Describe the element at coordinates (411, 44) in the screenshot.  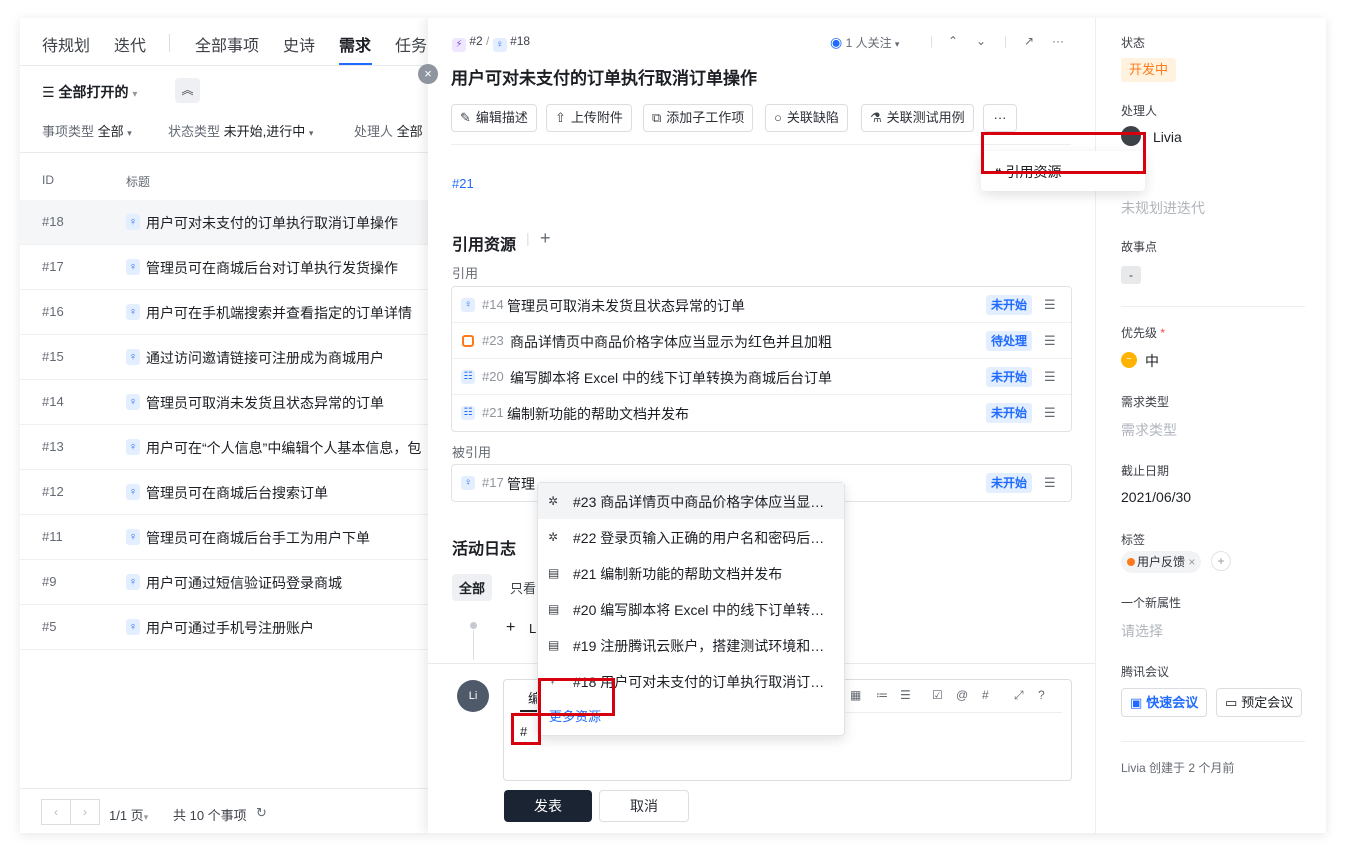
I see `tab-task: 任务` at that location.